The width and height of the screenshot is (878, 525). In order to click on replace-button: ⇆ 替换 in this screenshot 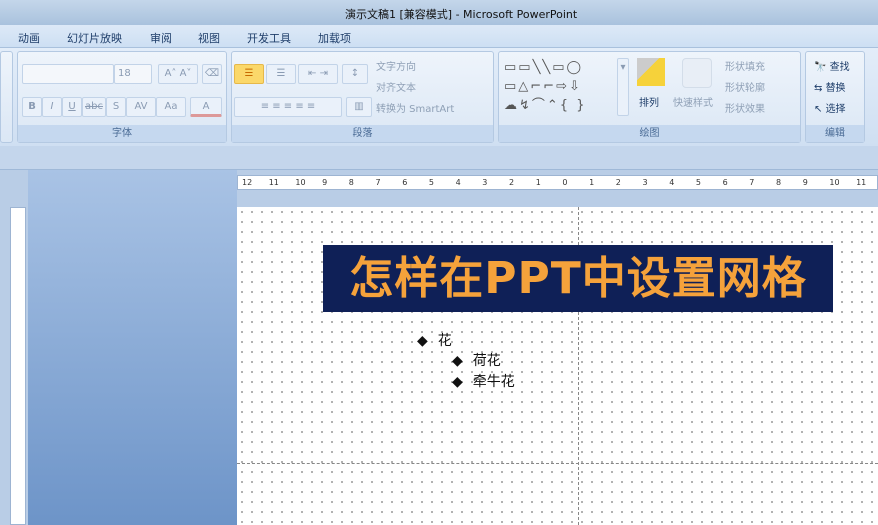, I will do `click(830, 86)`.